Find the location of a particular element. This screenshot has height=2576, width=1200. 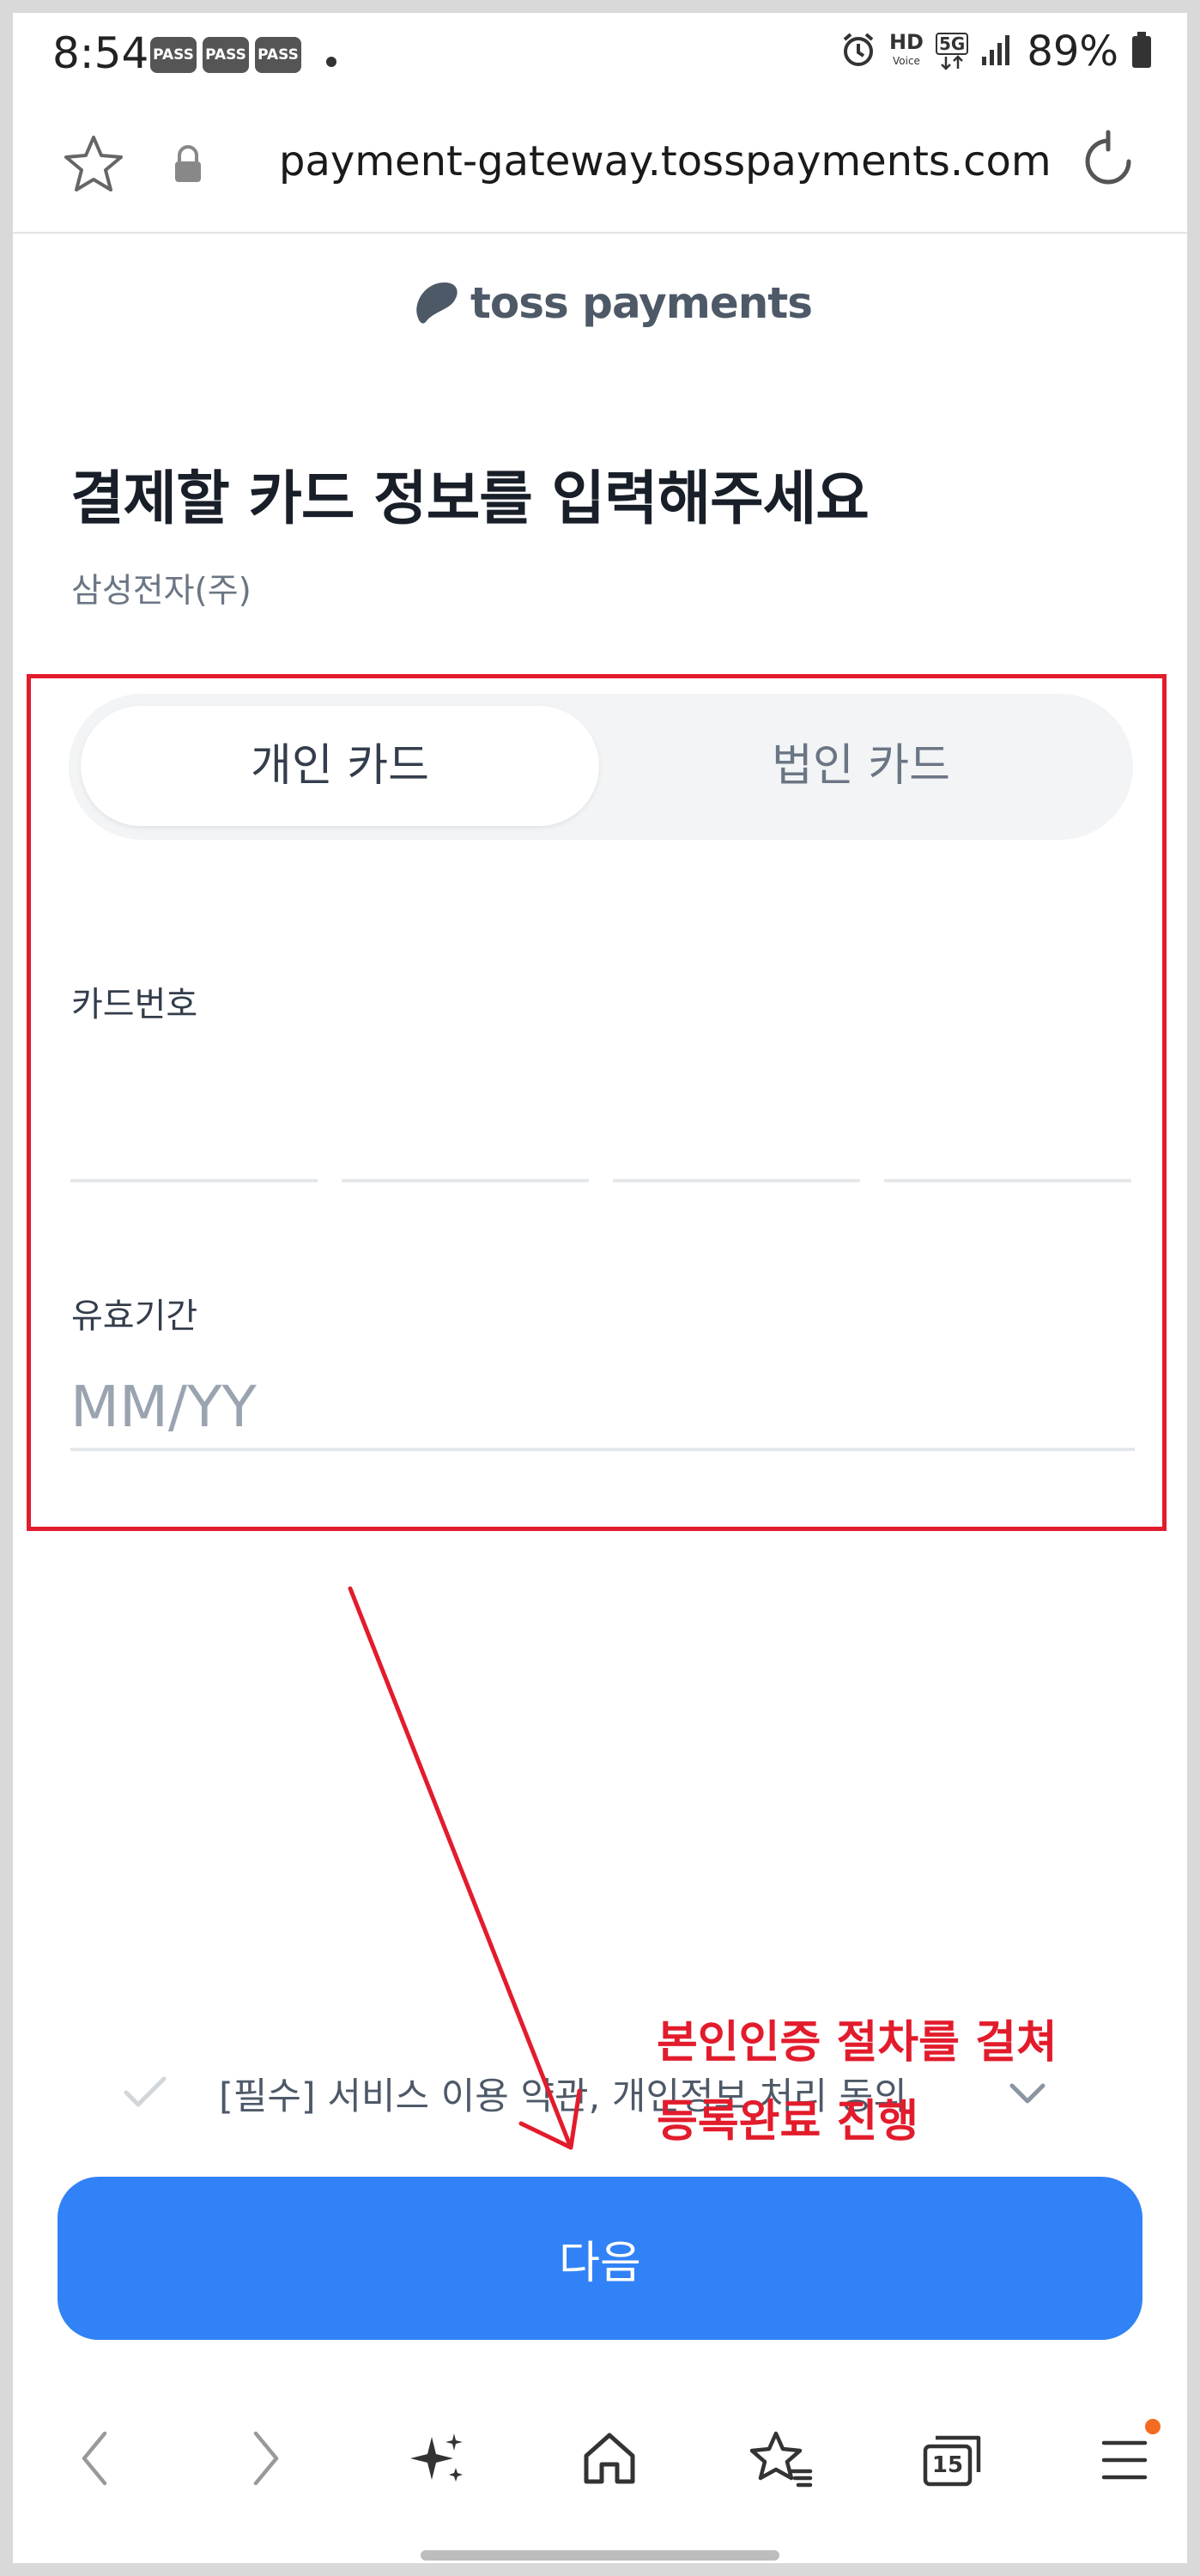

bookmark-star-icon is located at coordinates (94, 165).